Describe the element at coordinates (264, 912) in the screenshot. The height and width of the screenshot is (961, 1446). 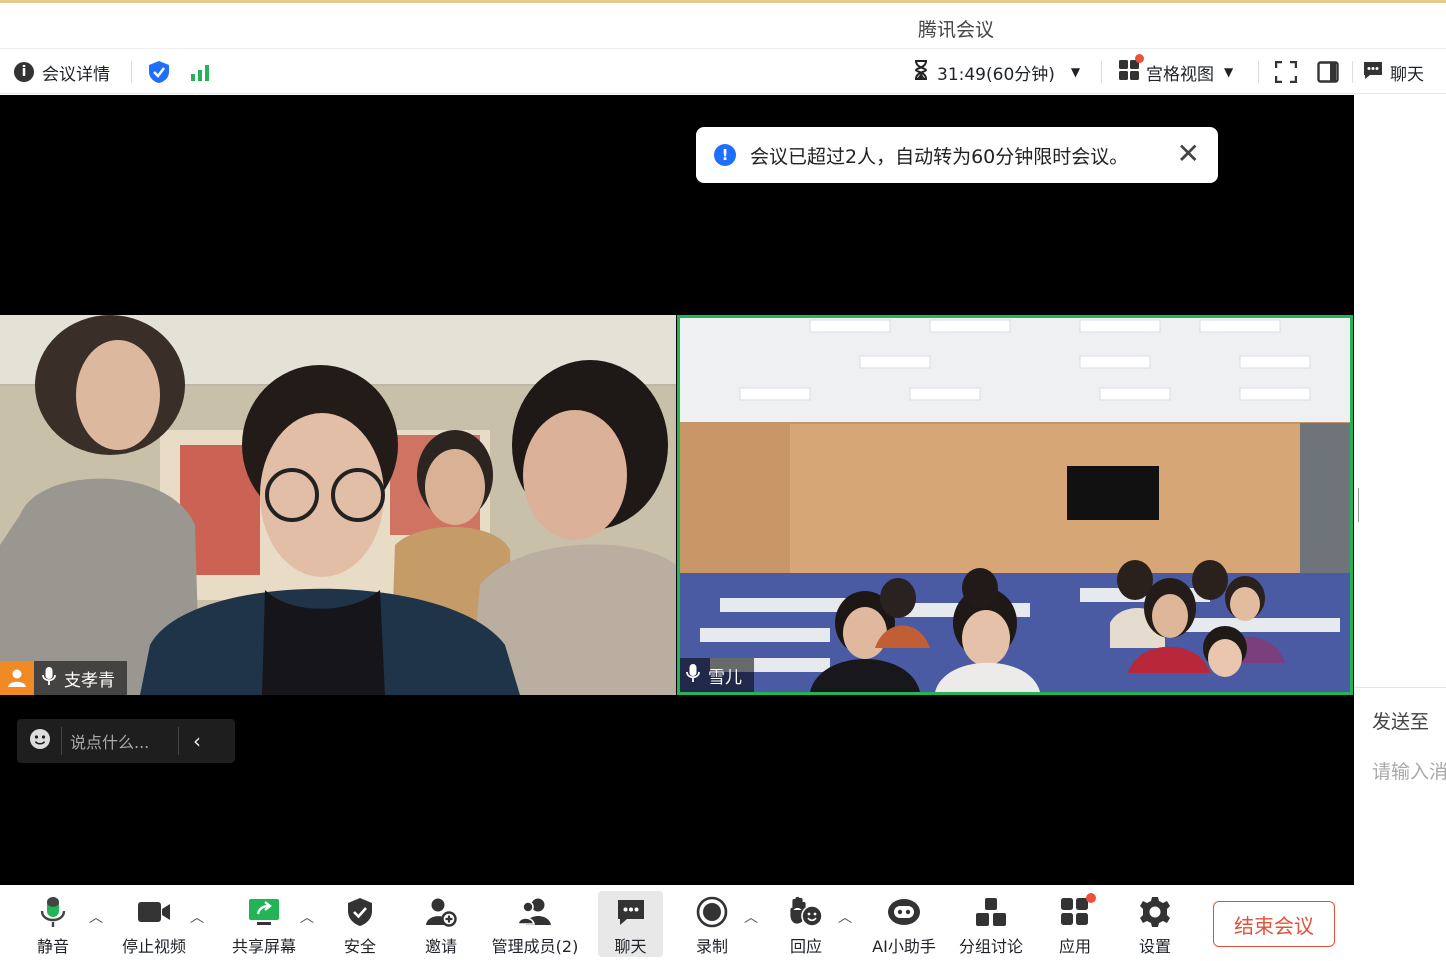
I see `share-screen-icon` at that location.